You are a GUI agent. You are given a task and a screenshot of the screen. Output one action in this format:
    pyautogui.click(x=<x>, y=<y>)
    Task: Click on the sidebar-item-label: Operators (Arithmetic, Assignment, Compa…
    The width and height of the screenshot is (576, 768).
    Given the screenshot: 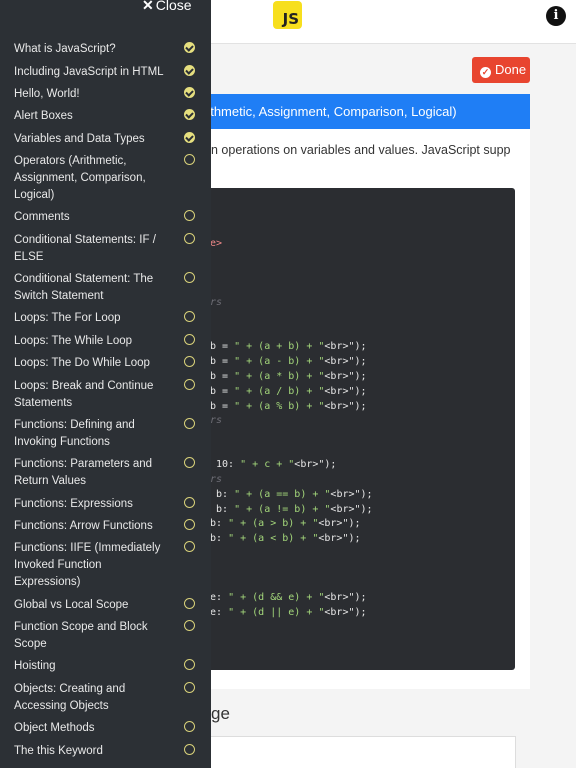 What is the action you would take?
    pyautogui.click(x=80, y=178)
    